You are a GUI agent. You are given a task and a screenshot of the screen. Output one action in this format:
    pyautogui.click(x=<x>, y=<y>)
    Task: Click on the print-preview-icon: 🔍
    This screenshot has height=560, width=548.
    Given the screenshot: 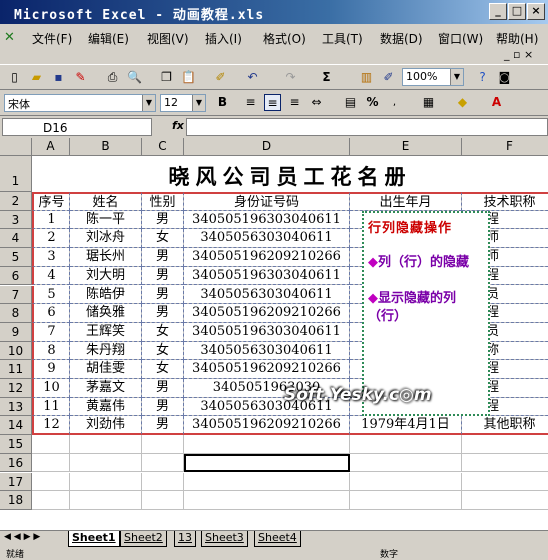 What is the action you would take?
    pyautogui.click(x=134, y=77)
    